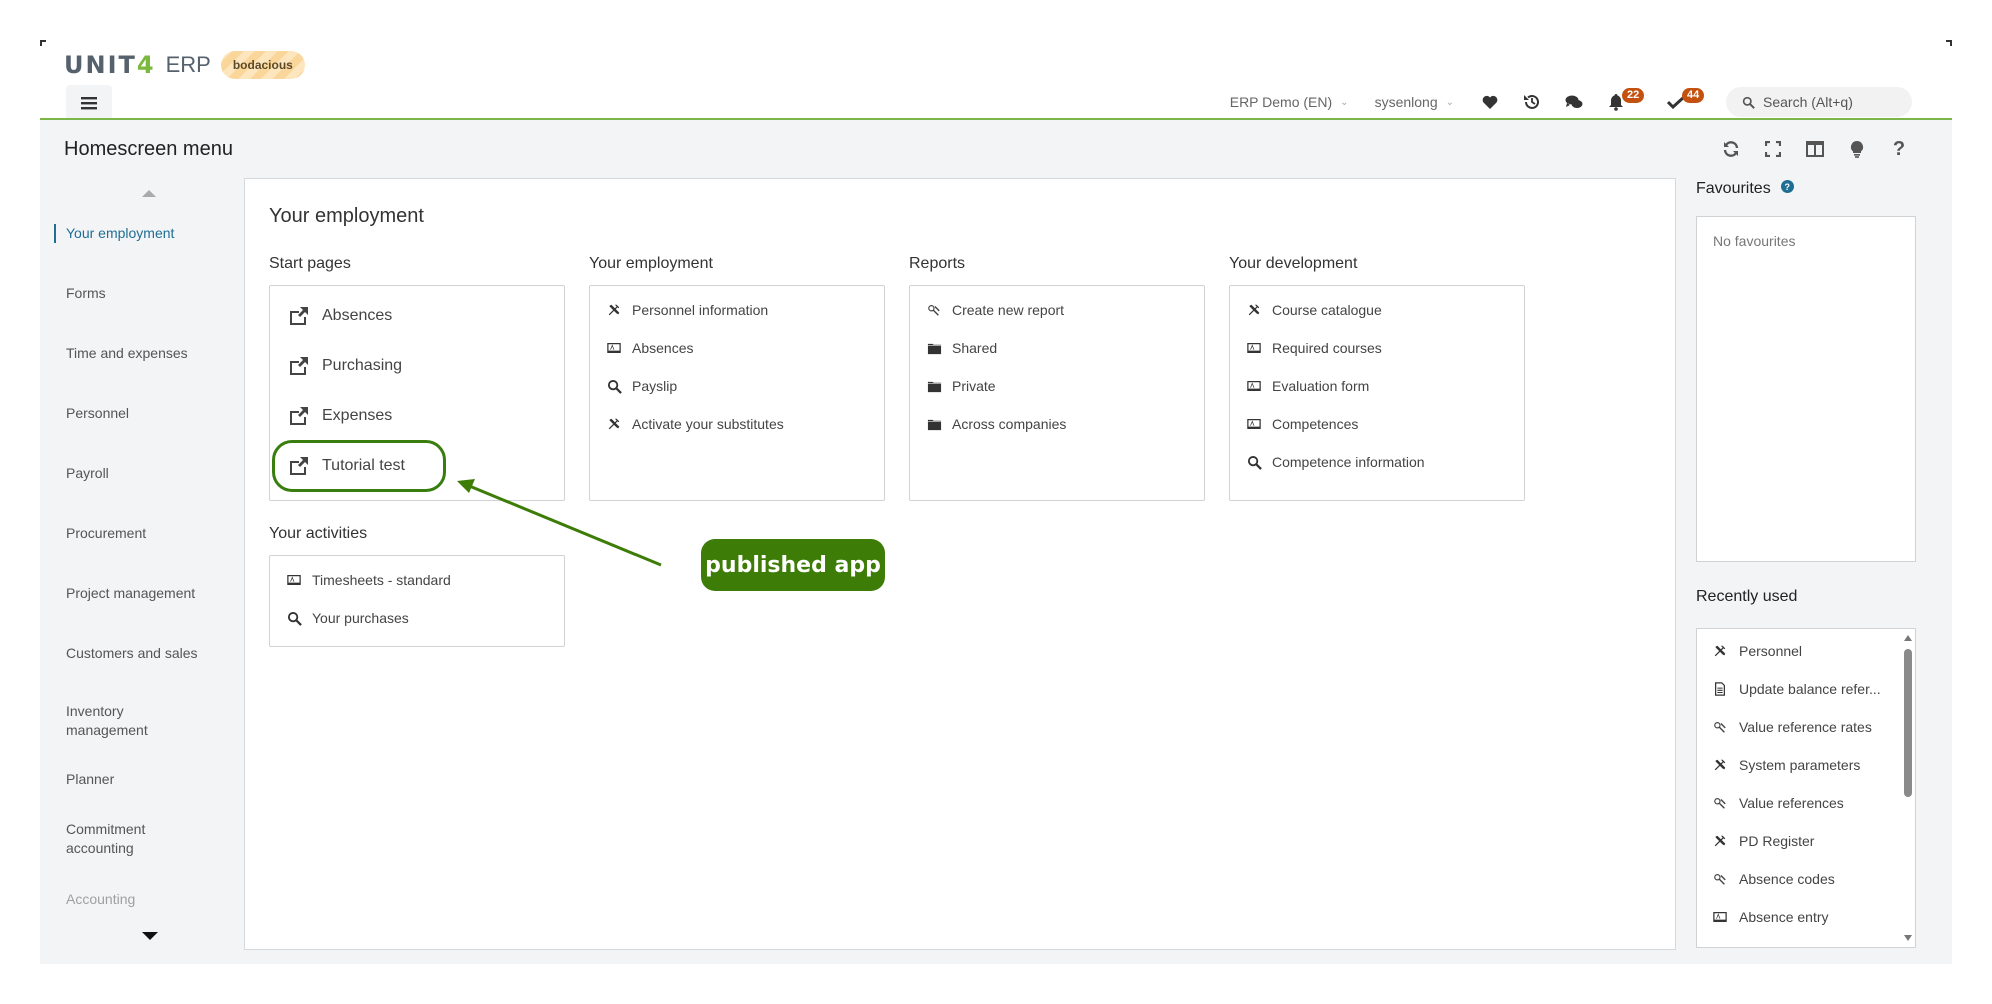 The width and height of the screenshot is (1992, 1004). Describe the element at coordinates (1490, 102) in the screenshot. I see `favourites-heart-icon` at that location.